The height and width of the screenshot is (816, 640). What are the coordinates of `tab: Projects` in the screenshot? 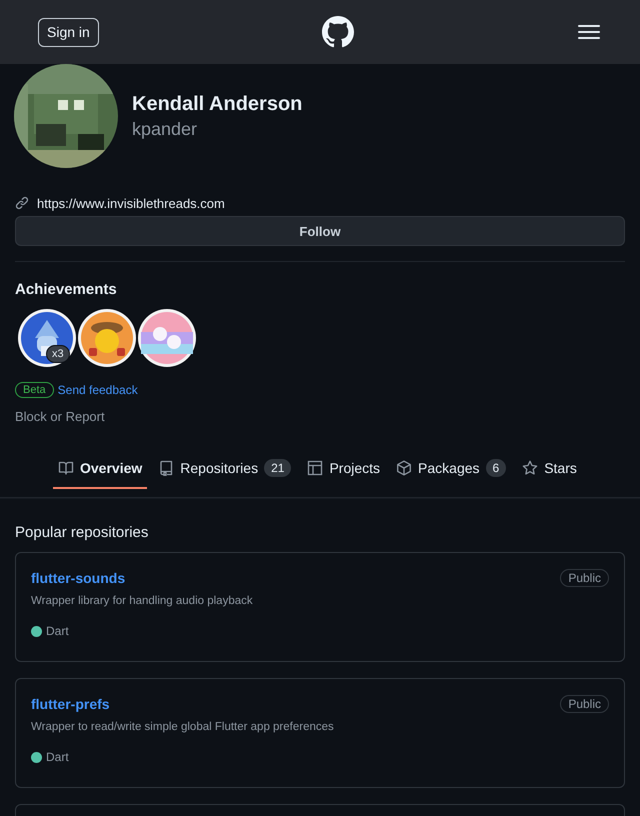 It's located at (344, 469).